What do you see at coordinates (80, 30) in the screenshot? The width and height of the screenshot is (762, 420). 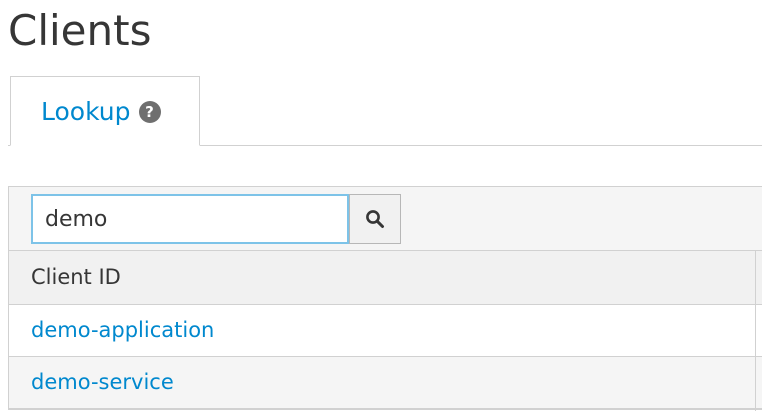 I see `page-title: Clients` at bounding box center [80, 30].